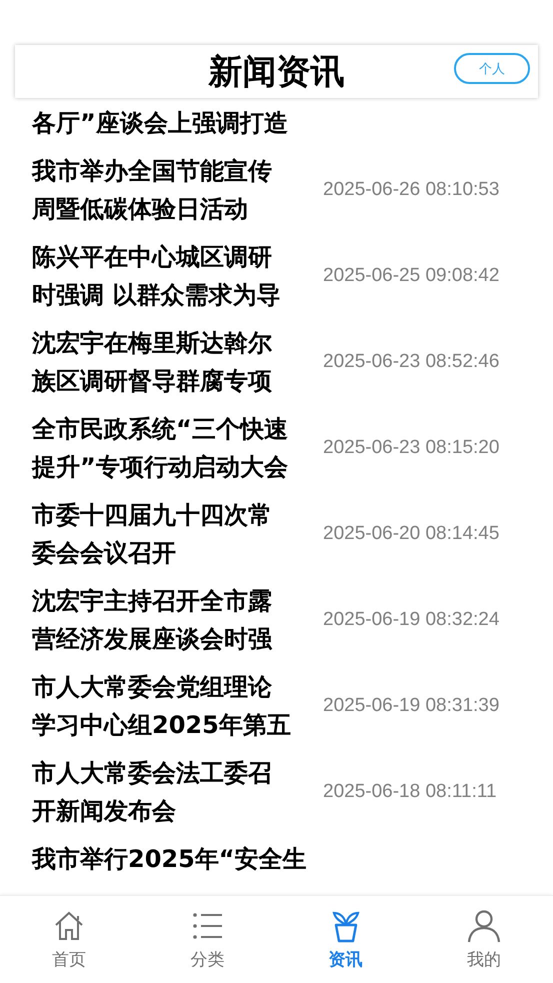 Image resolution: width=553 pixels, height=983 pixels. Describe the element at coordinates (174, 276) in the screenshot. I see `news-title: 陈兴平在中心城区调研 时强调 以群众需求为导` at that location.